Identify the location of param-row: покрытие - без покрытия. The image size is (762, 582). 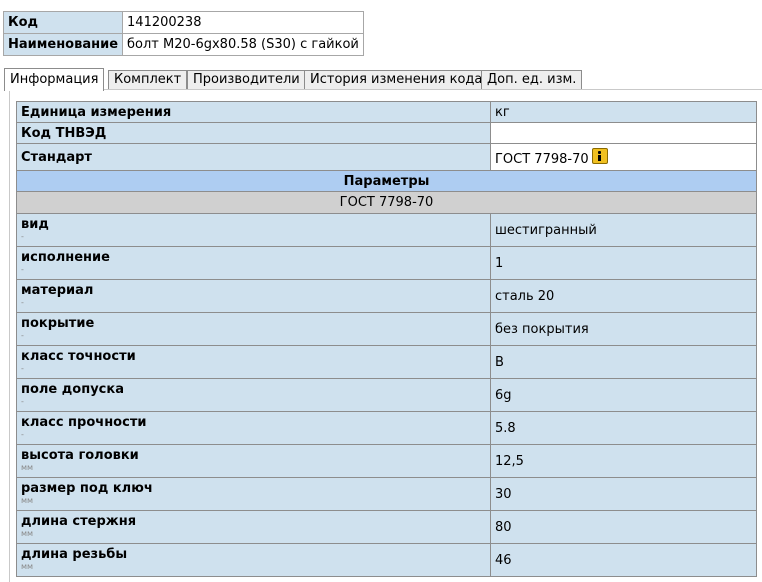
(386, 329).